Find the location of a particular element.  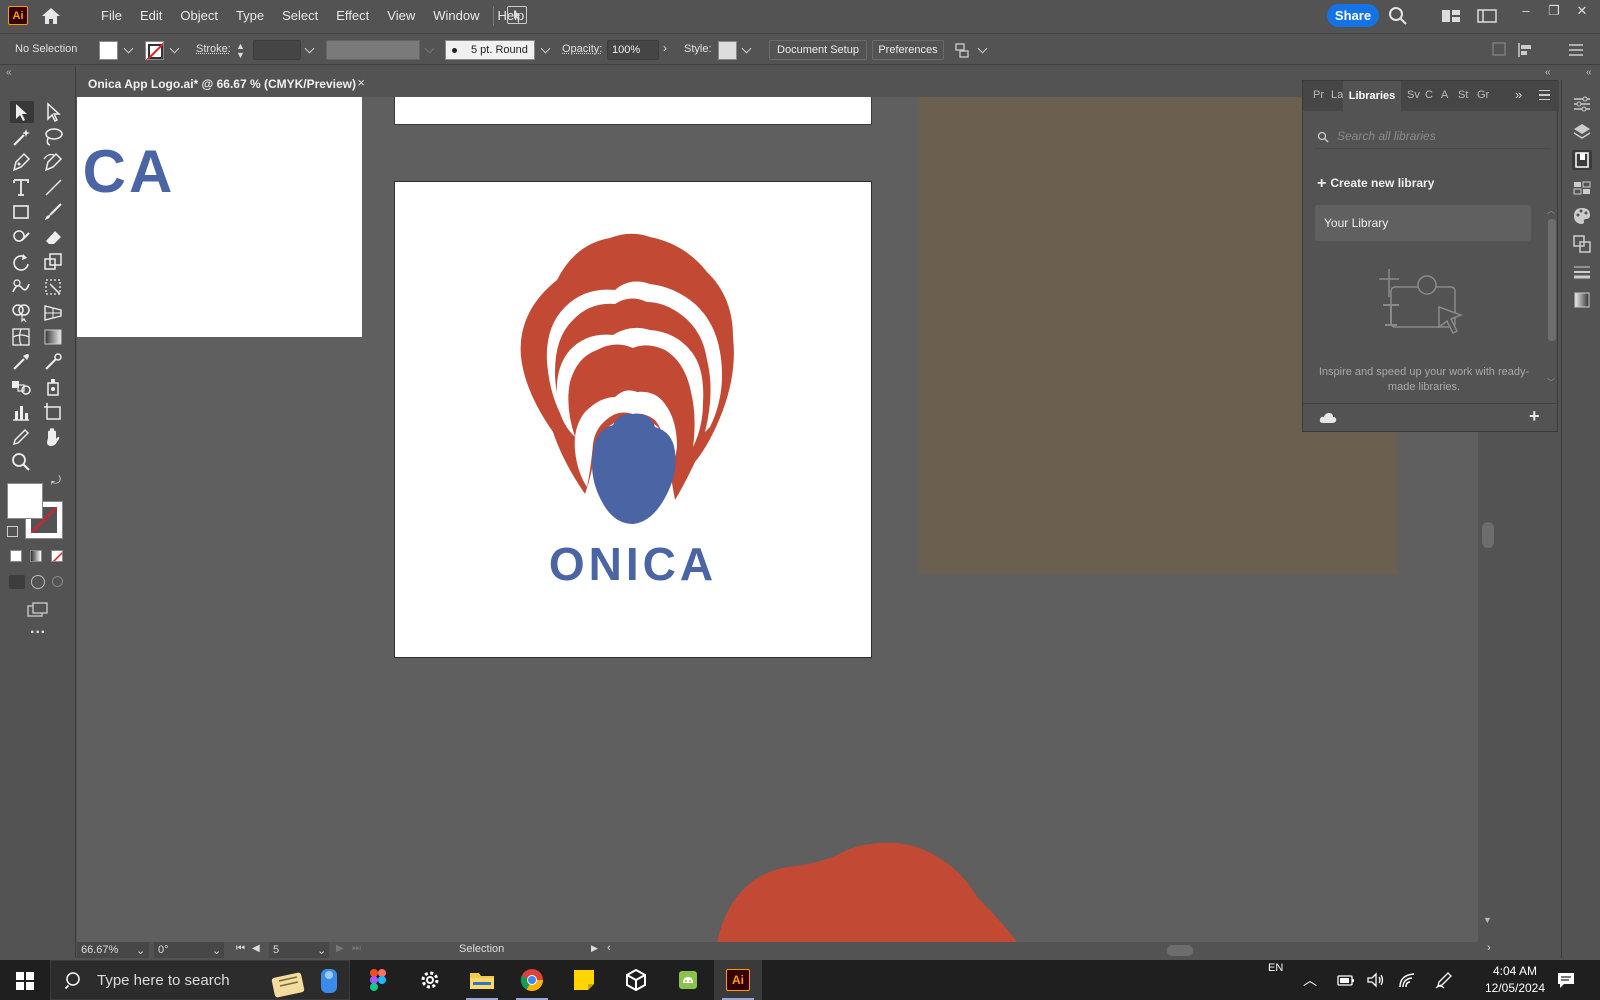

library-scroll-thumb is located at coordinates (1552, 280).